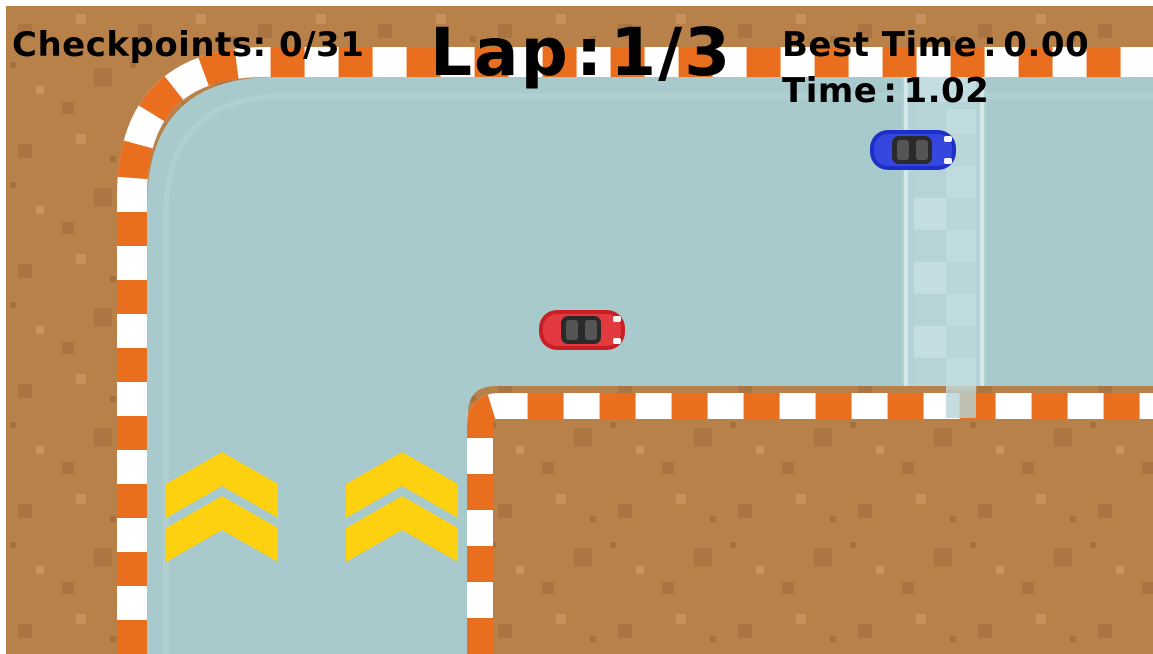 The image size is (1153, 654). Describe the element at coordinates (321, 45) in the screenshot. I see `checkpoints-value: 0/31` at that location.